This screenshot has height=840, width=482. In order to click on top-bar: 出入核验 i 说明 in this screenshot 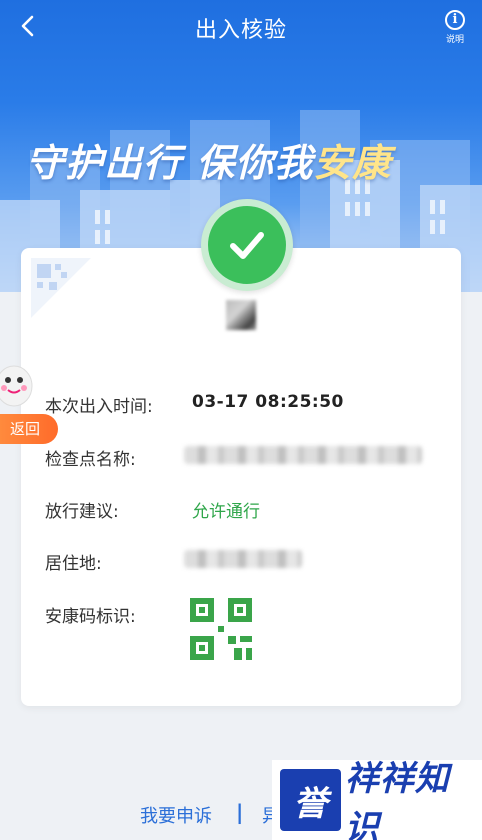, I will do `click(241, 28)`.